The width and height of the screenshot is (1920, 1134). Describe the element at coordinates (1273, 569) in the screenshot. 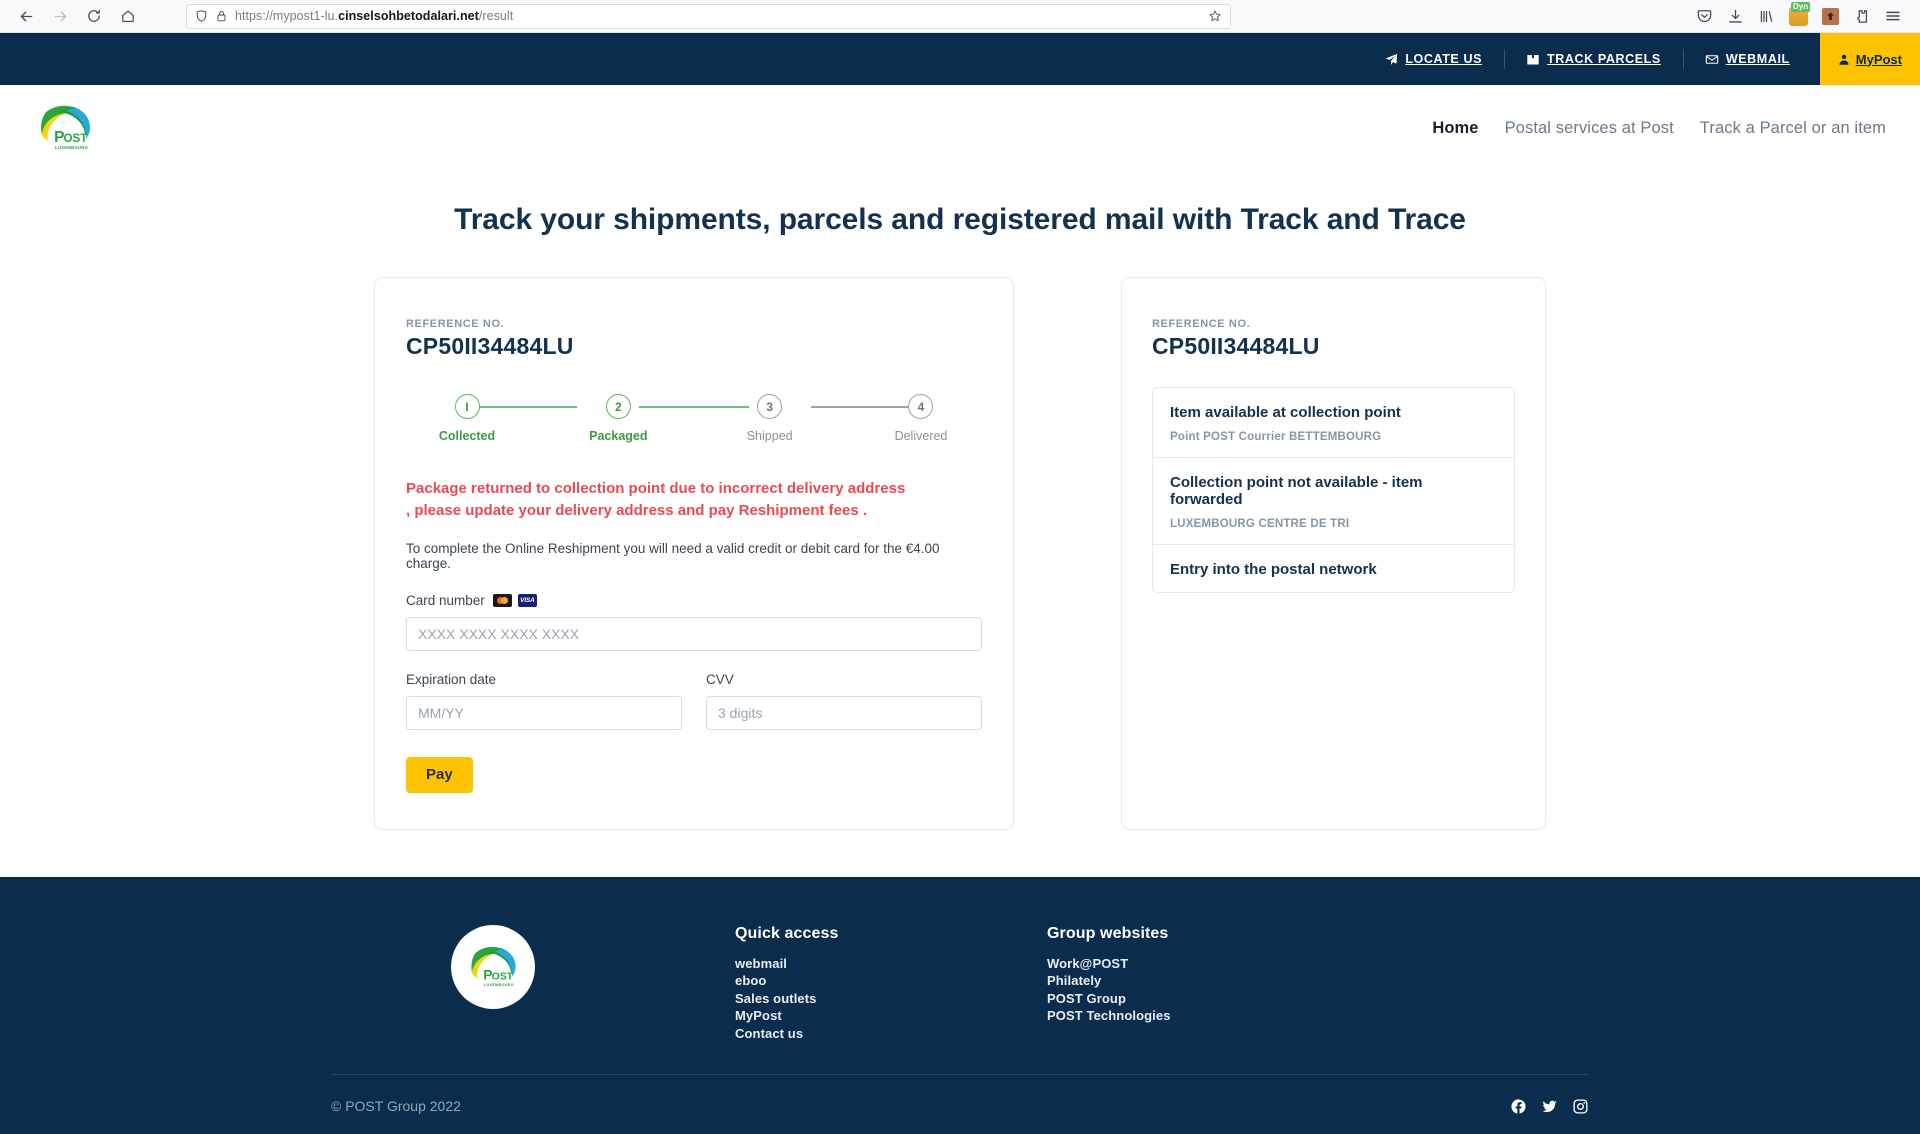

I see `timeline-title: Entry into the postal network` at that location.